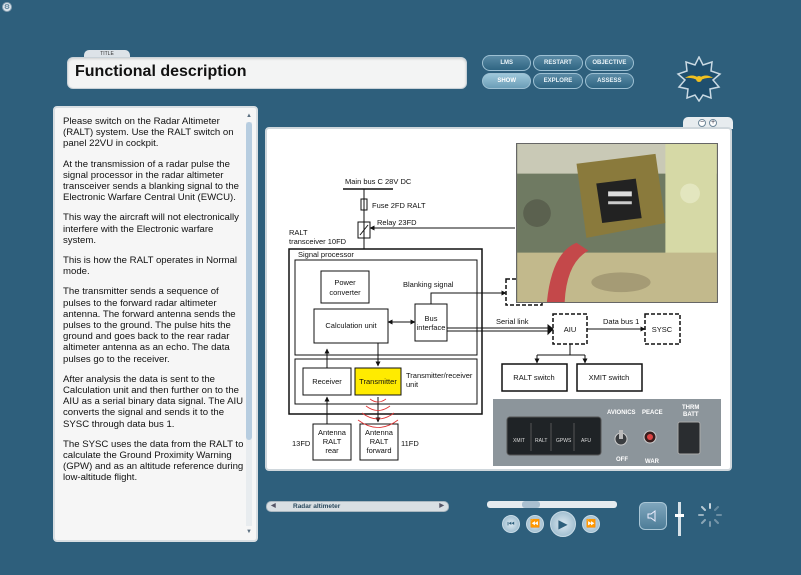 The height and width of the screenshot is (575, 801). Describe the element at coordinates (621, 413) in the screenshot. I see `avionics-label: AVIONICS` at that location.